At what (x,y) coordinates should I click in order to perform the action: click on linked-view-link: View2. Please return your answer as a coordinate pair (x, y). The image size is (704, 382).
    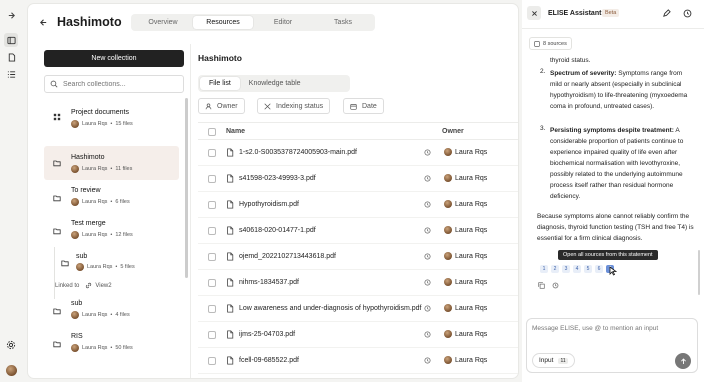
    Looking at the image, I should click on (98, 285).